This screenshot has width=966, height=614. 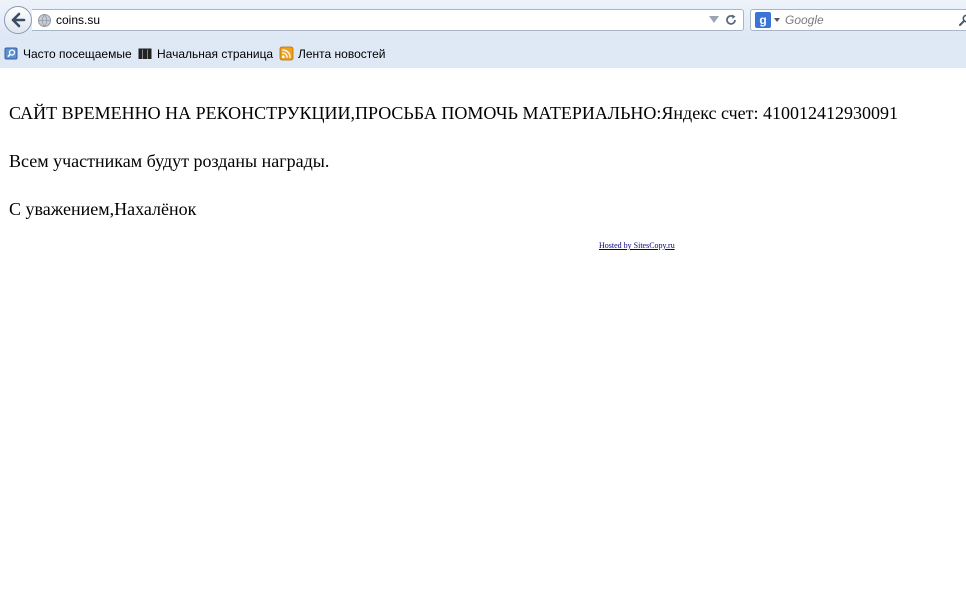 I want to click on url-history-dropdown-icon, so click(x=714, y=19).